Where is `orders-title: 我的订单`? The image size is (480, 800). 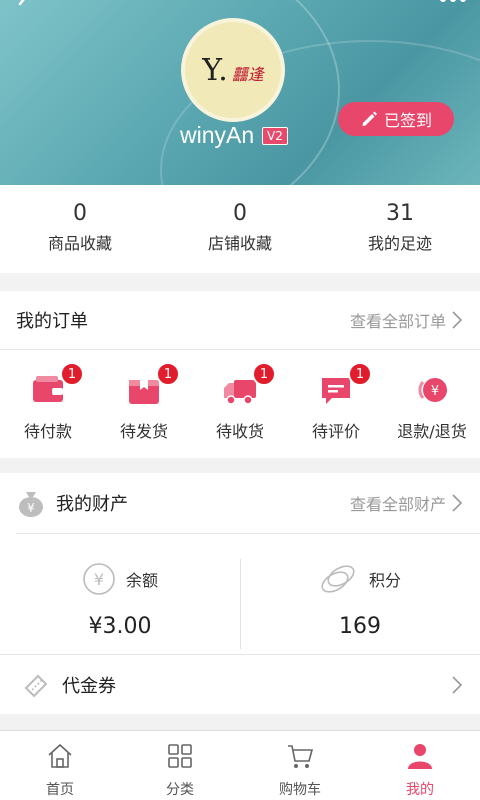 orders-title: 我的订单 is located at coordinates (52, 321).